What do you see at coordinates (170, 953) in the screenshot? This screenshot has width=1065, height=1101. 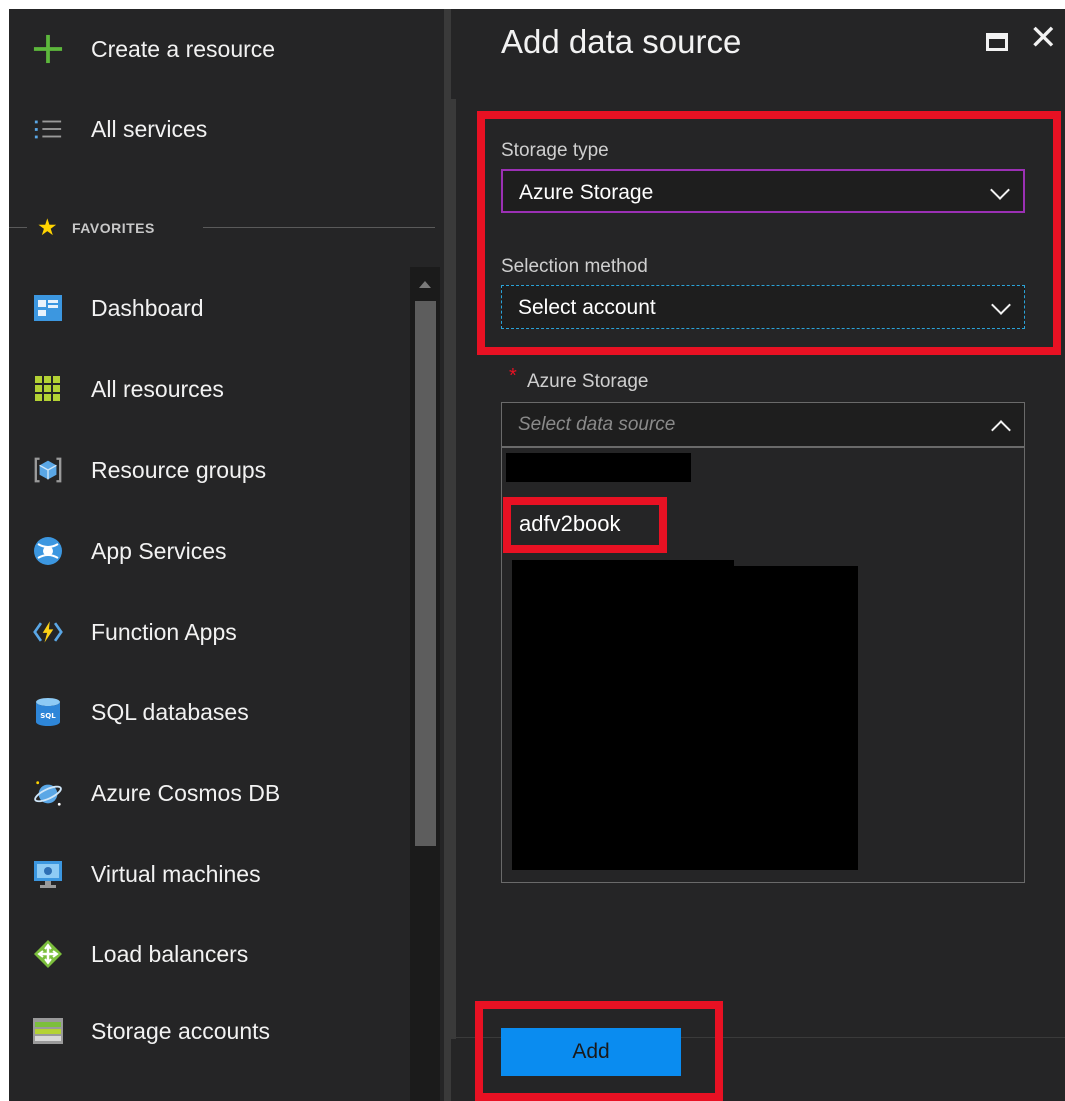 I see `sidebar-item-label: Load balancers` at bounding box center [170, 953].